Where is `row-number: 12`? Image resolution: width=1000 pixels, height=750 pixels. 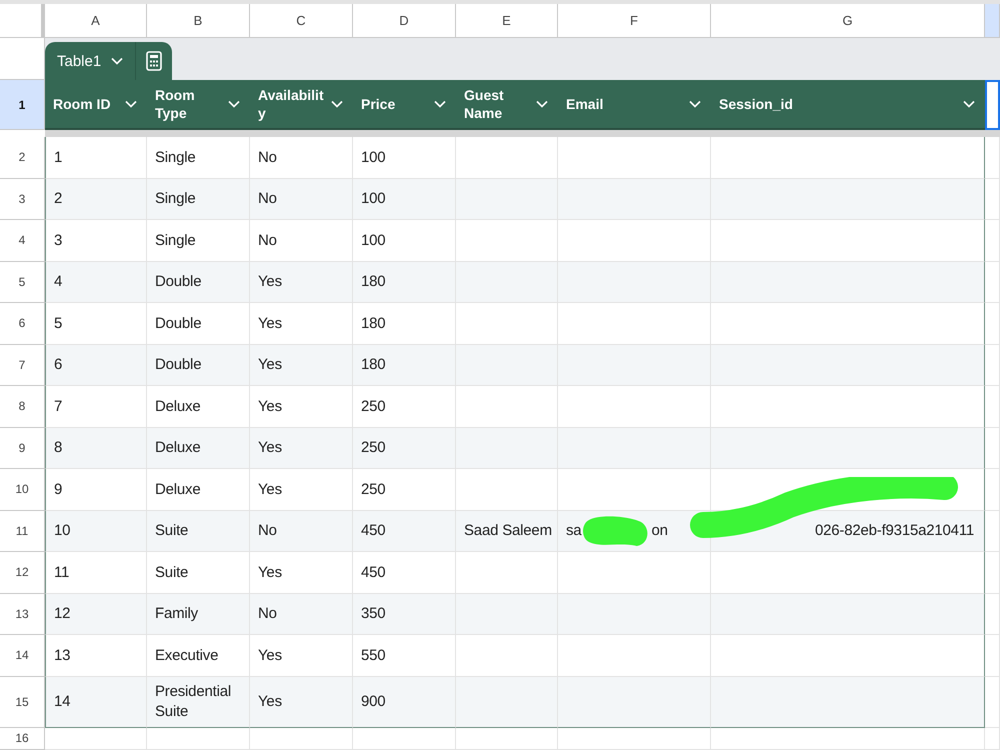 row-number: 12 is located at coordinates (22, 573).